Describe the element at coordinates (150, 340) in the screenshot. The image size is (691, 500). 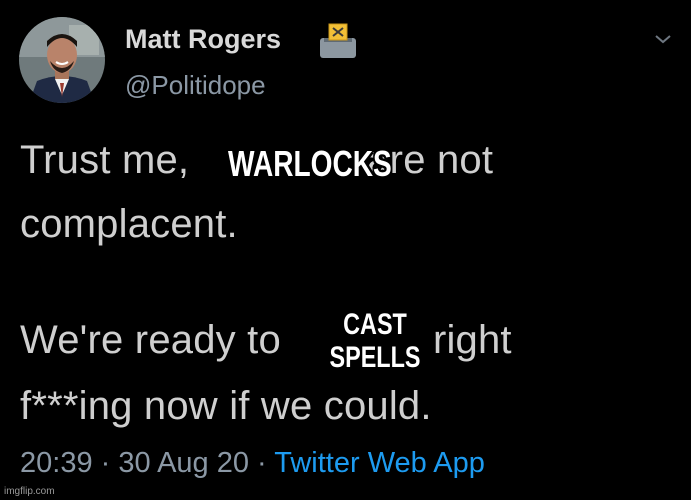
I see `tweet-text-fragment: We're ready to` at that location.